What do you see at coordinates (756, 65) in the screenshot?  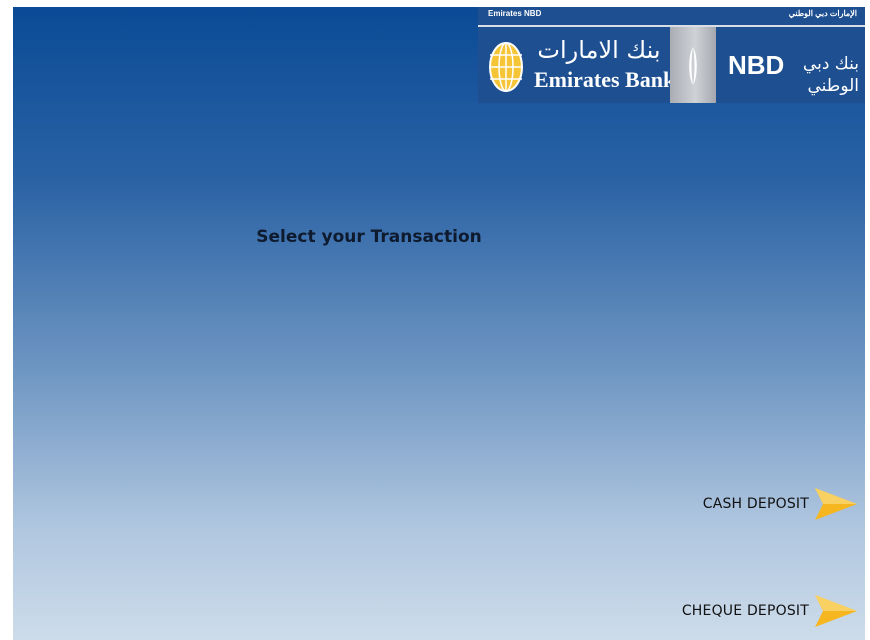 I see `nbd-name: NBD` at bounding box center [756, 65].